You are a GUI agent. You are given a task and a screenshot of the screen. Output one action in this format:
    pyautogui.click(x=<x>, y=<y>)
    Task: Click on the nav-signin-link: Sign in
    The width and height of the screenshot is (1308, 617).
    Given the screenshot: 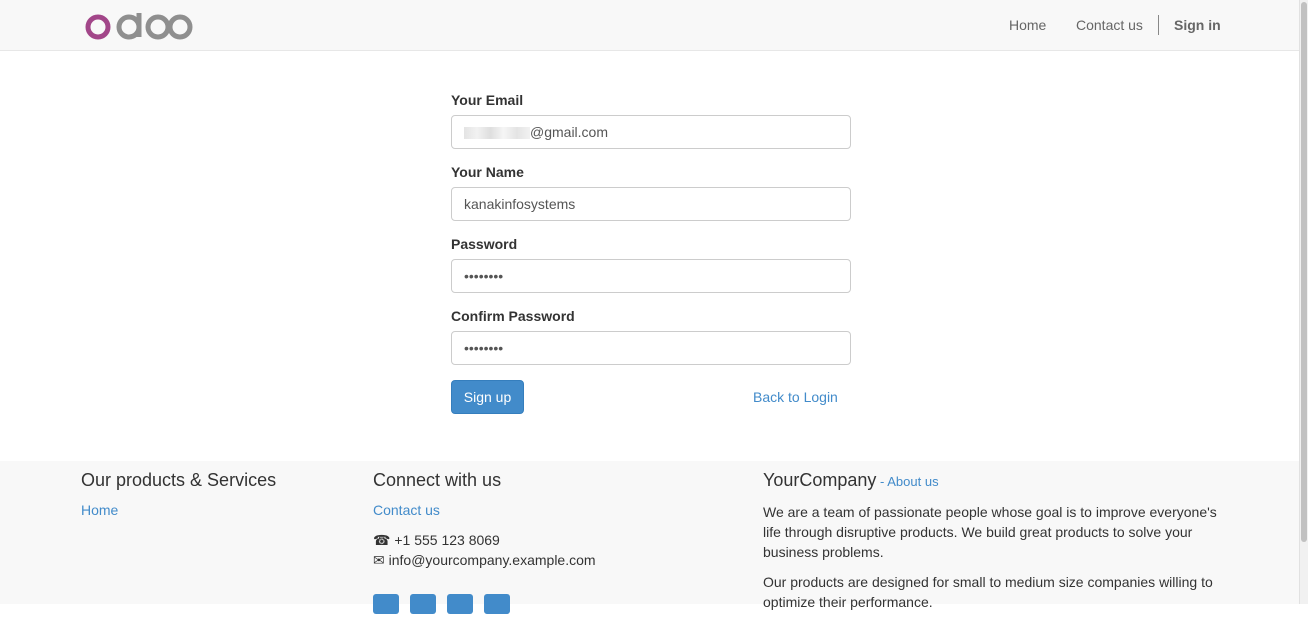 What is the action you would take?
    pyautogui.click(x=1197, y=25)
    